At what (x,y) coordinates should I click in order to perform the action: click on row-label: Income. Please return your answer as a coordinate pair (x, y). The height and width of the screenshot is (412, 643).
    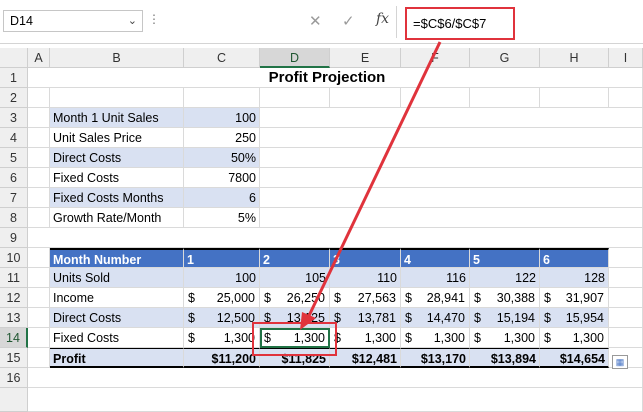
    Looking at the image, I should click on (117, 298).